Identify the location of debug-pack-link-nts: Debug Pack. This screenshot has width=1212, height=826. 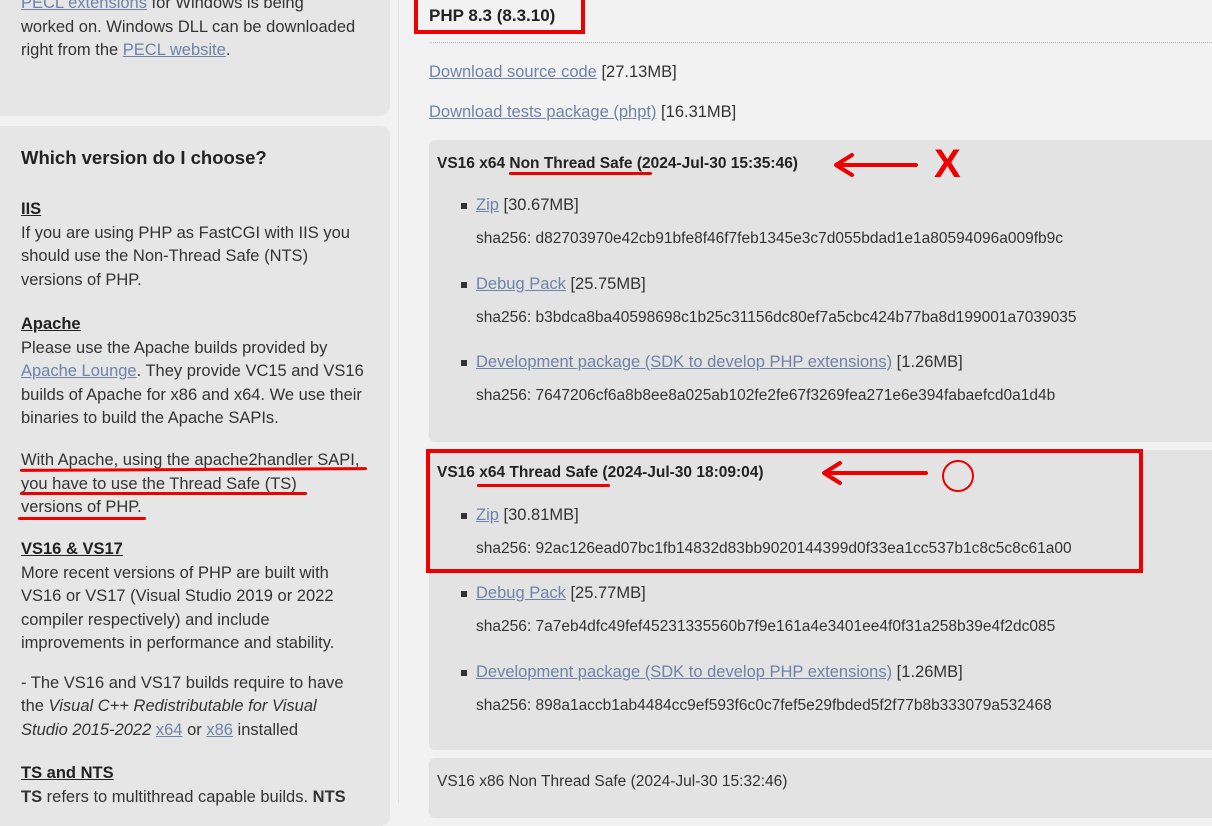
(521, 284).